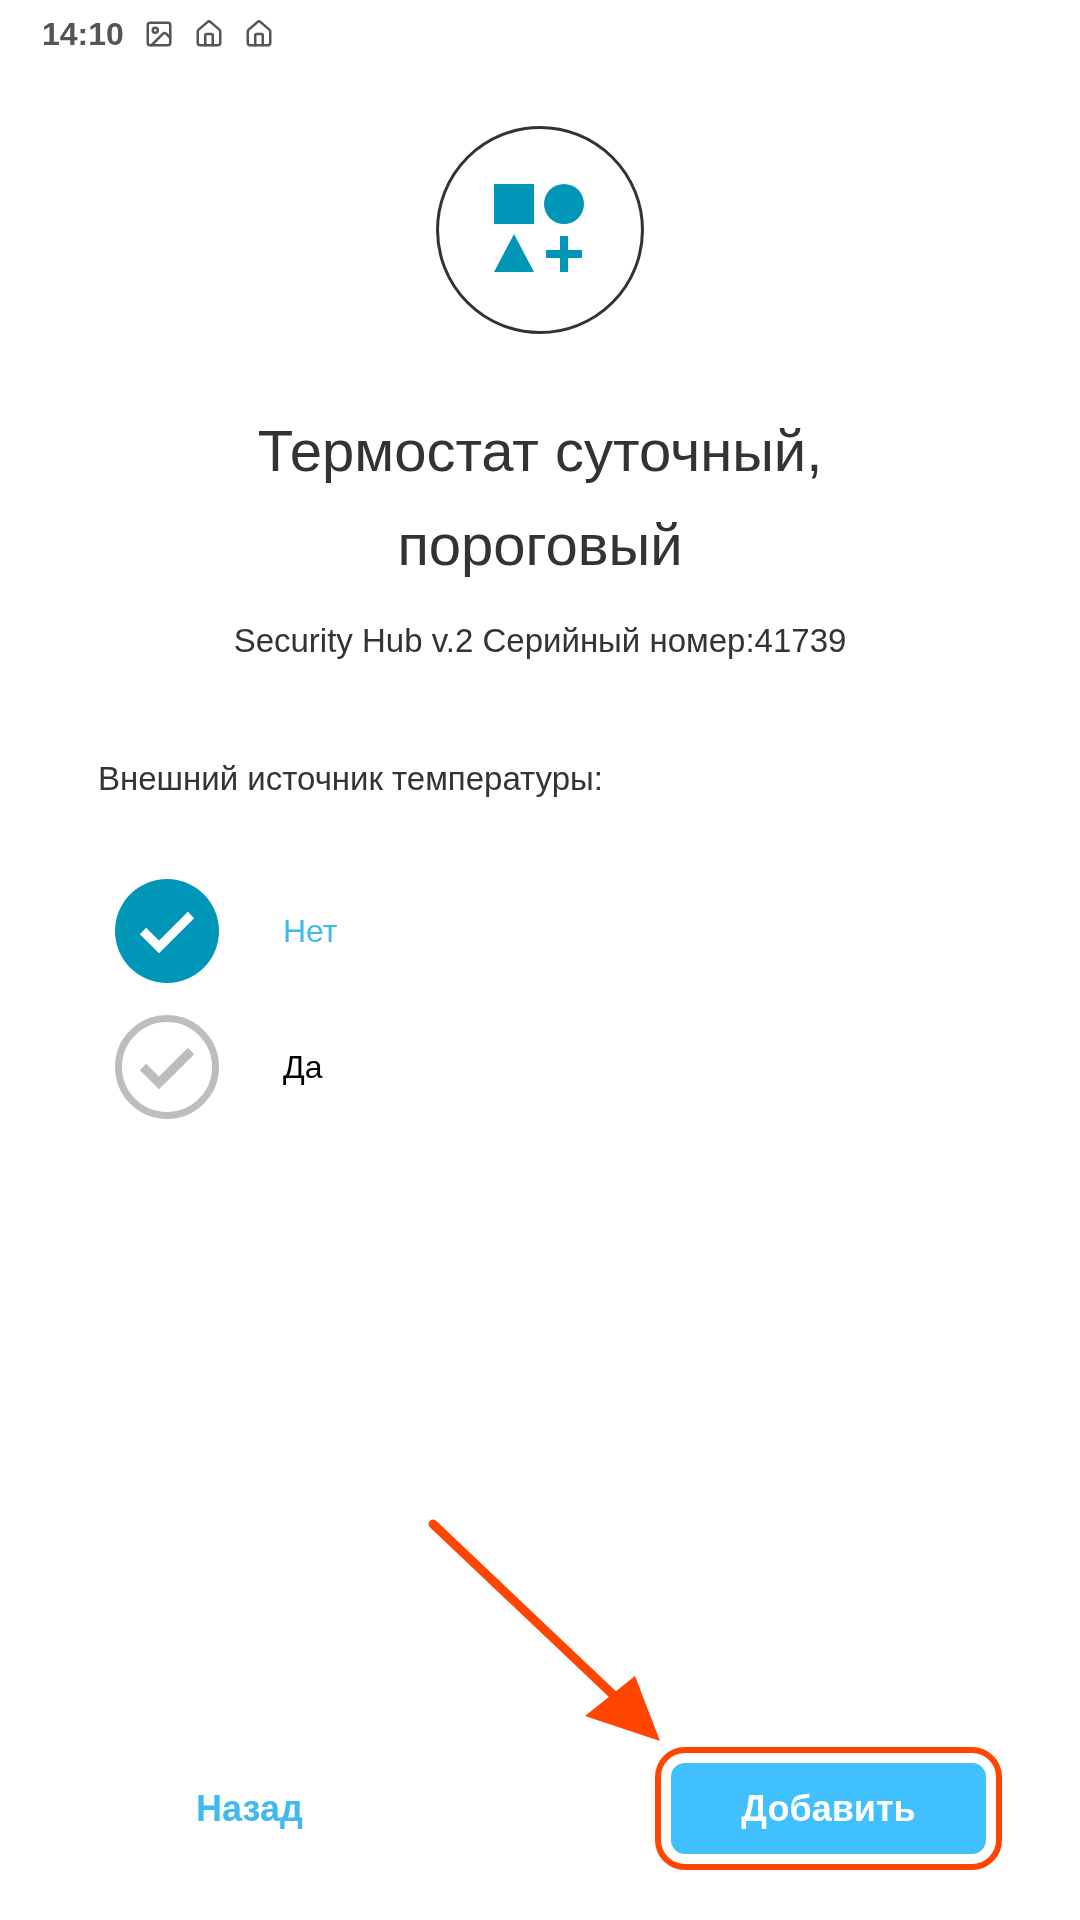  I want to click on back-button: Назад, so click(249, 1808).